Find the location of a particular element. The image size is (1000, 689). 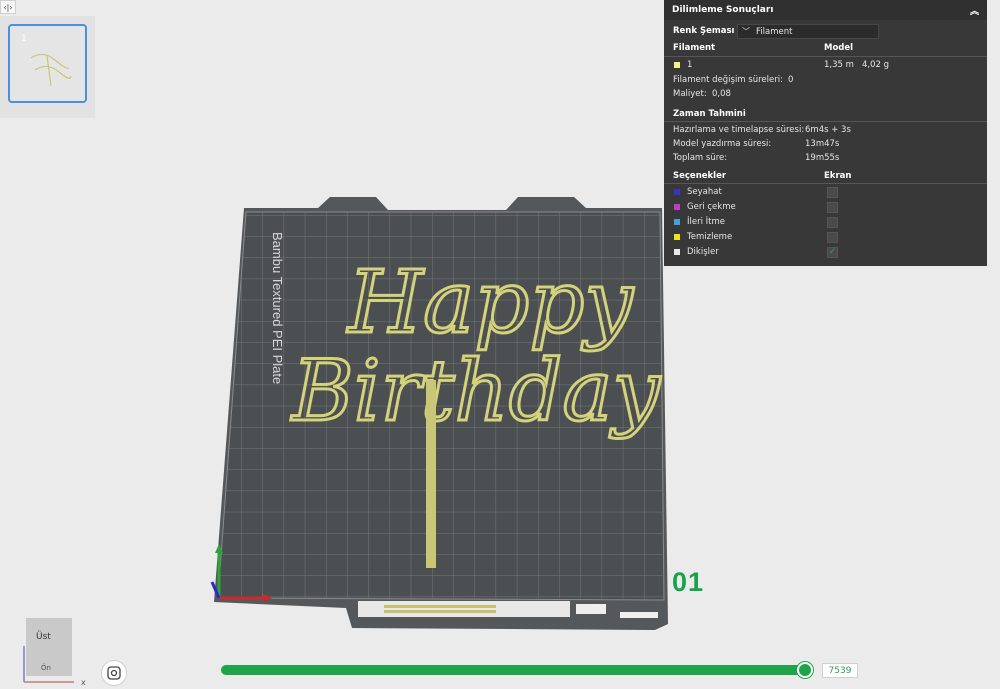

plate-label-strip is located at coordinates (464, 609).